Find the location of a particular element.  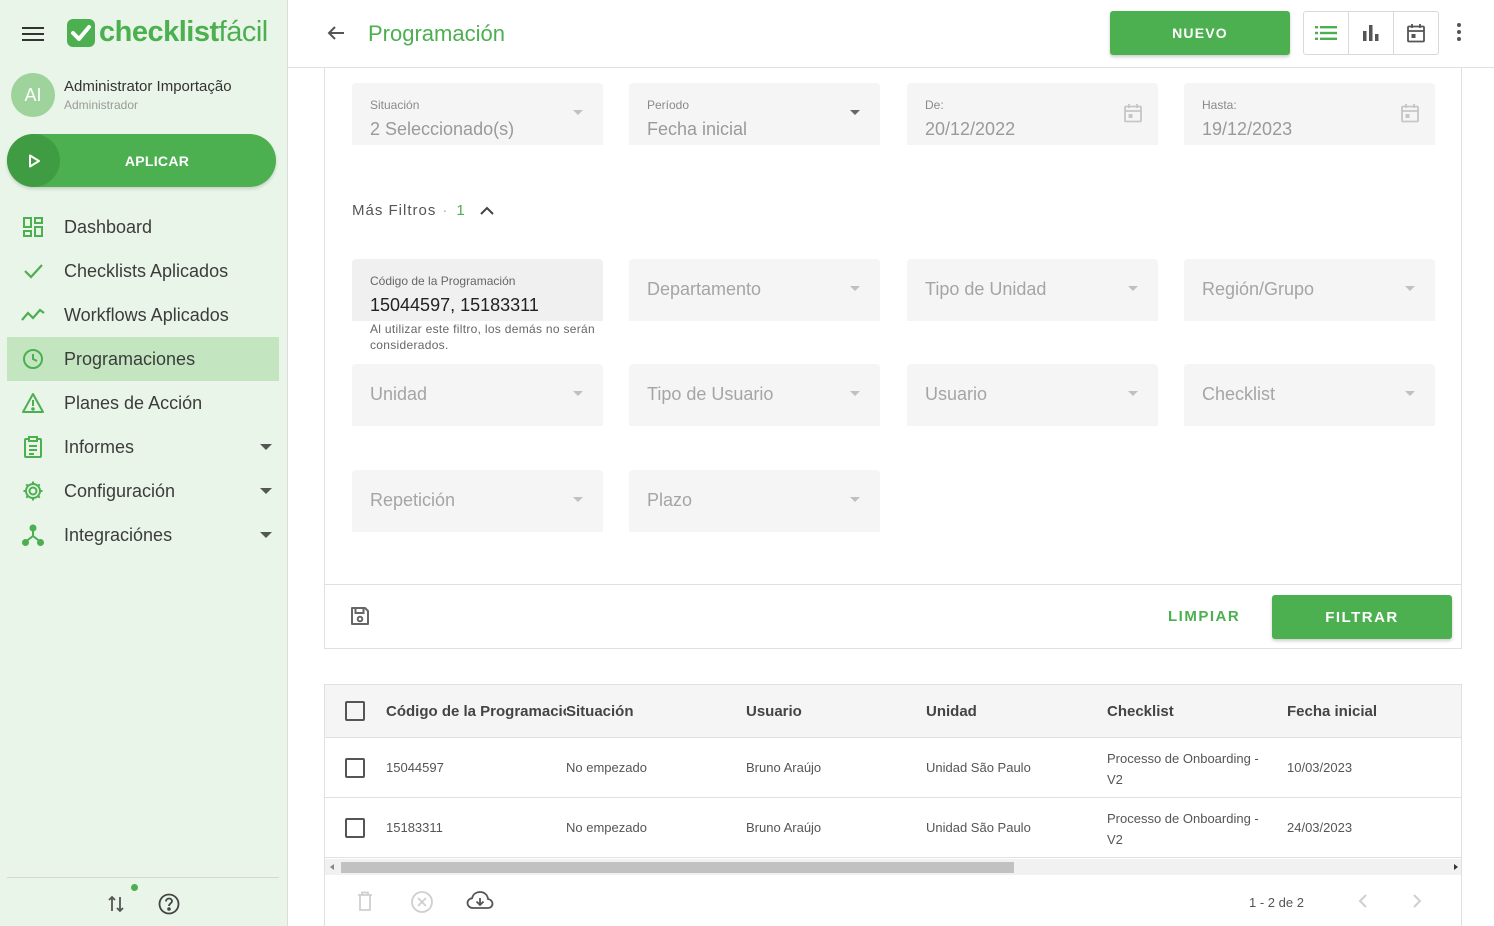

back-arrow-icon is located at coordinates (336, 33).